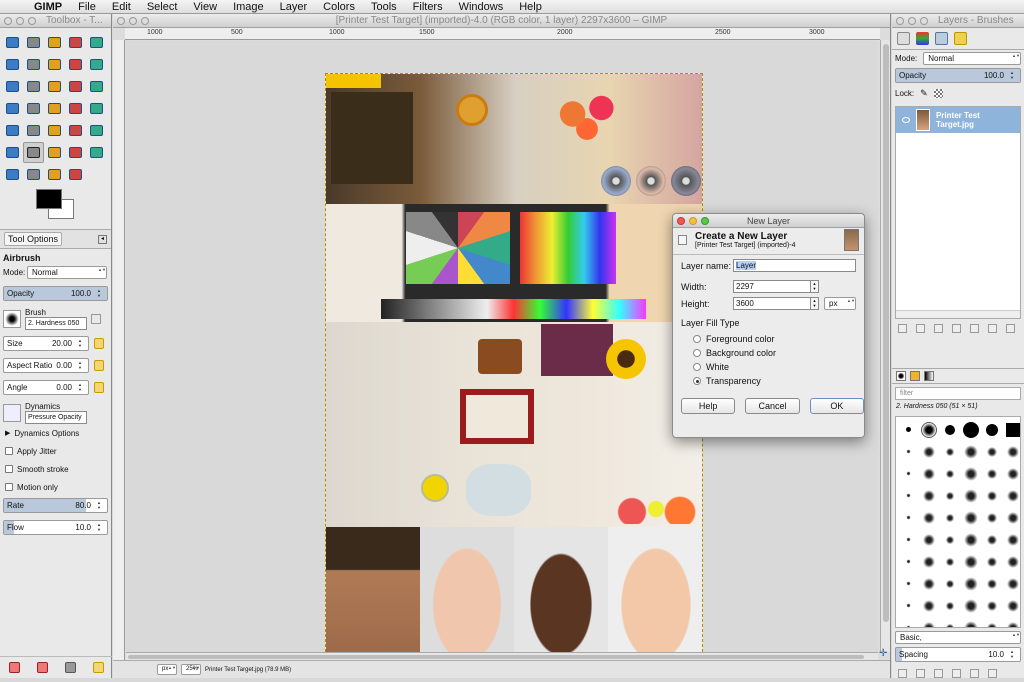  Describe the element at coordinates (33, 174) in the screenshot. I see `blur-tool-icon` at that location.